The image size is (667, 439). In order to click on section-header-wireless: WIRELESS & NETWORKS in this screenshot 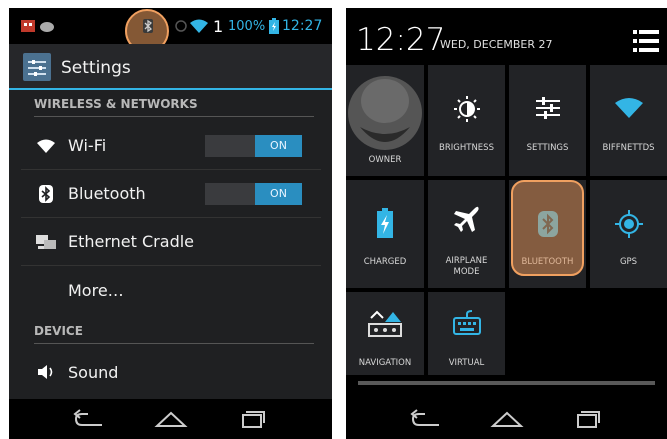, I will do `click(174, 104)`.